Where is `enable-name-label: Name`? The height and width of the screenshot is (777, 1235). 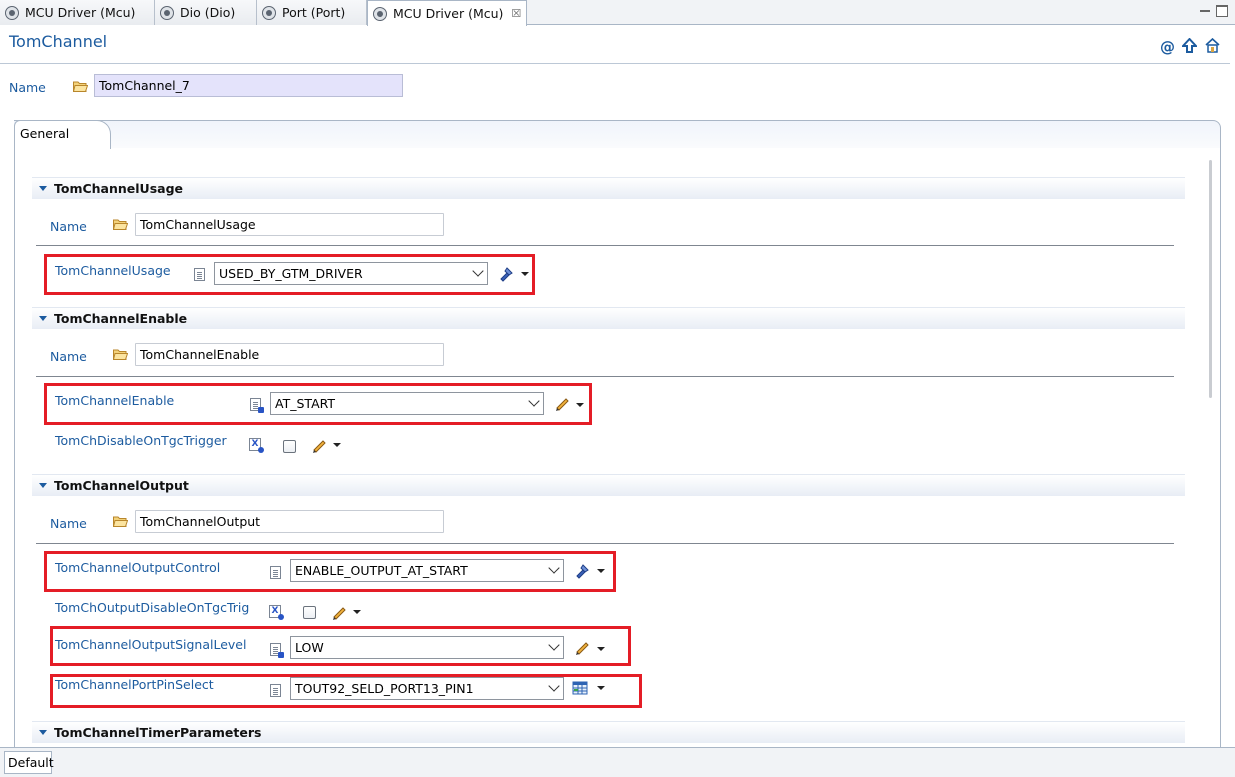 enable-name-label: Name is located at coordinates (68, 356).